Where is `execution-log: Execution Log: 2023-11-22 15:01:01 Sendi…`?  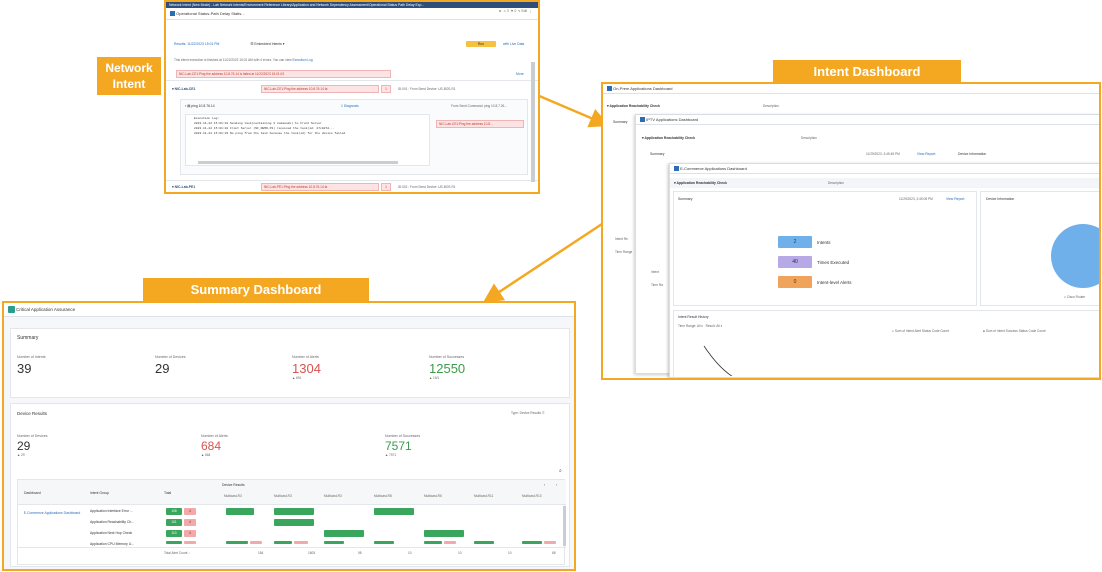 execution-log: Execution Log: 2023-11-22 15:01:01 Sendi… is located at coordinates (307, 140).